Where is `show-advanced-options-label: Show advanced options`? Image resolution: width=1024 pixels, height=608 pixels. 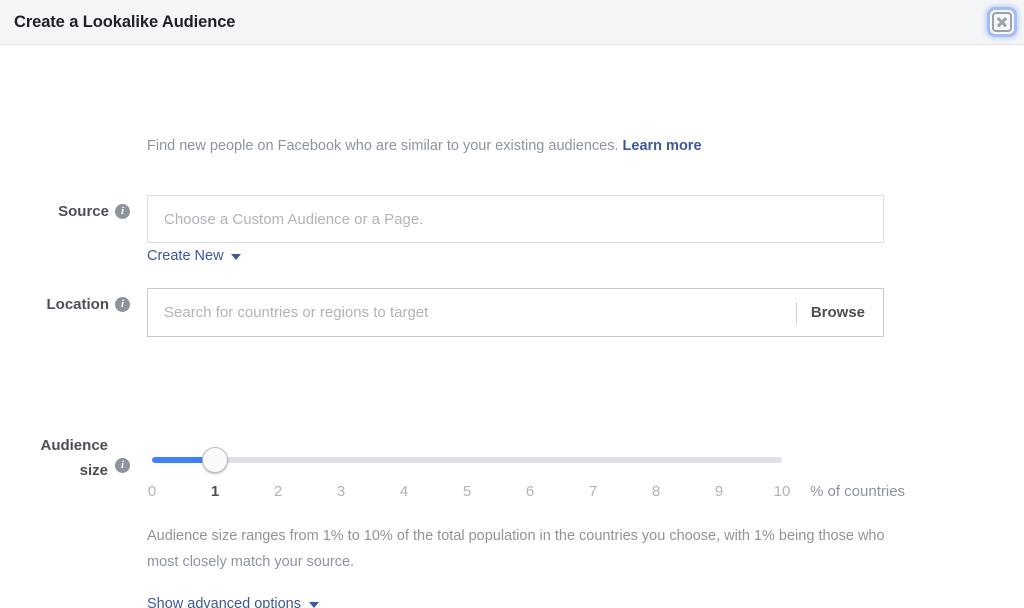
show-advanced-options-label: Show advanced options is located at coordinates (224, 602).